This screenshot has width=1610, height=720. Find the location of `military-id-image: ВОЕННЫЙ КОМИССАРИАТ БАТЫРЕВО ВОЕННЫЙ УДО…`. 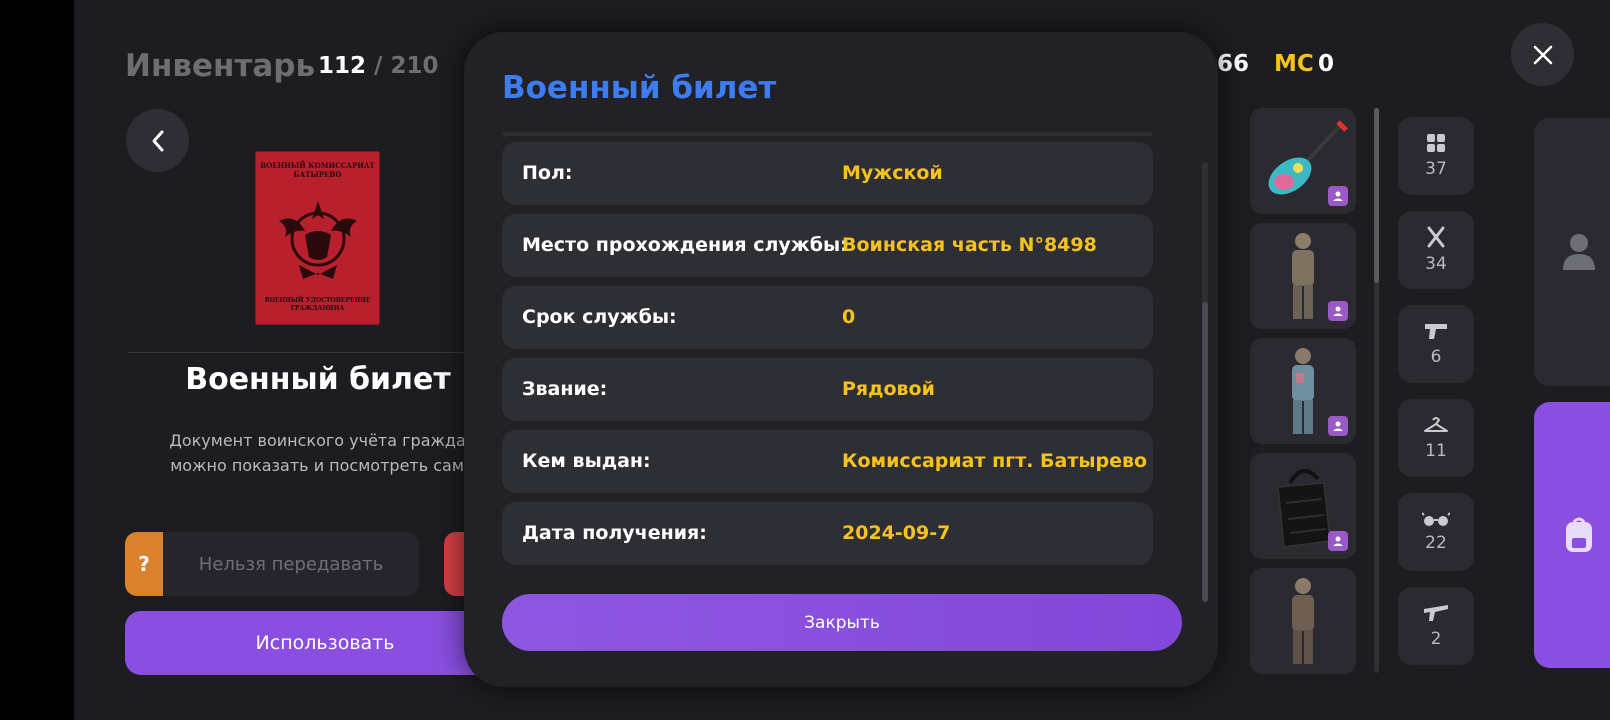

military-id-image: ВОЕННЫЙ КОМИССАРИАТ БАТЫРЕВО ВОЕННЫЙ УДО… is located at coordinates (317, 238).